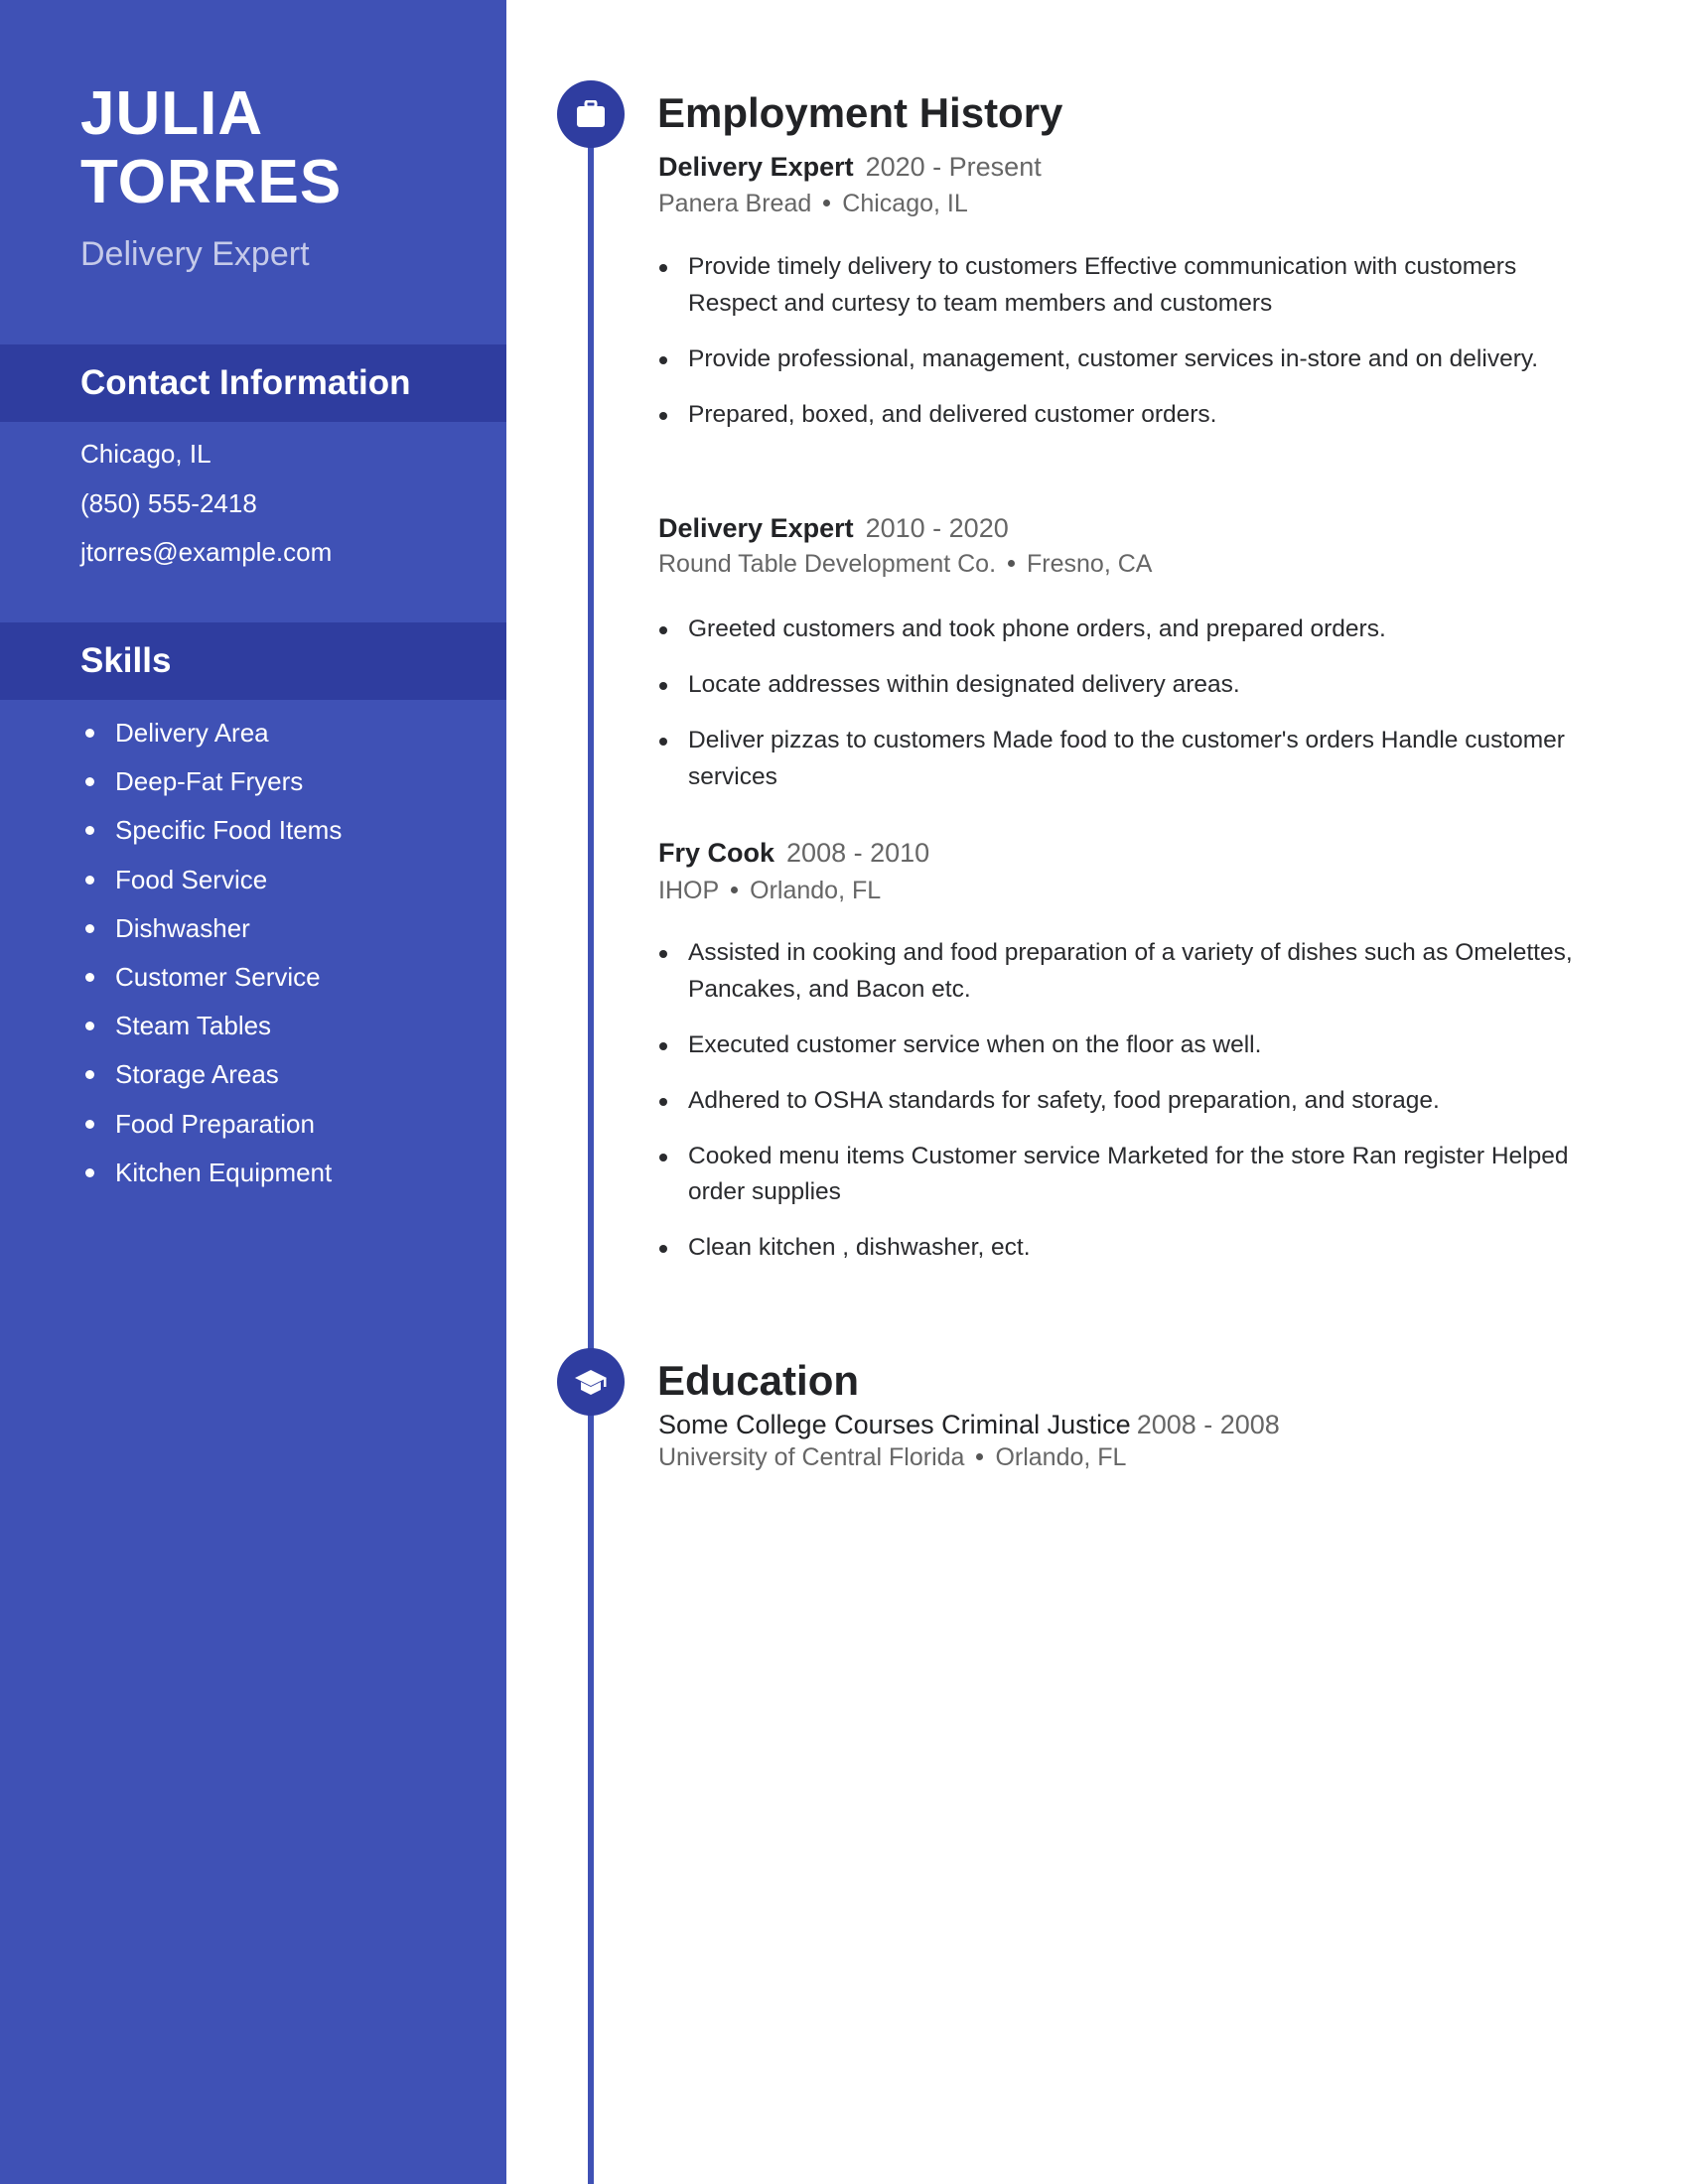  Describe the element at coordinates (211, 182) in the screenshot. I see `last-name: TORRES` at that location.